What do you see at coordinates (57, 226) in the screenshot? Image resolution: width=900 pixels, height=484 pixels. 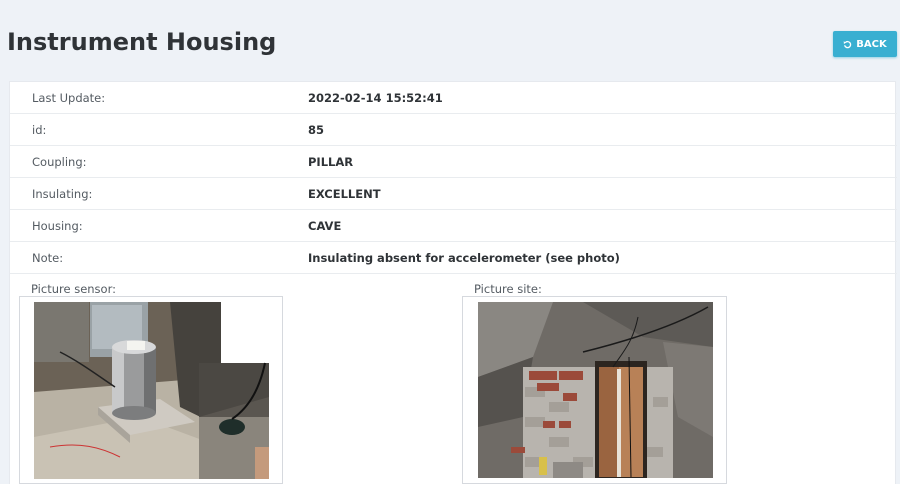 I see `detail-label: Housing:` at bounding box center [57, 226].